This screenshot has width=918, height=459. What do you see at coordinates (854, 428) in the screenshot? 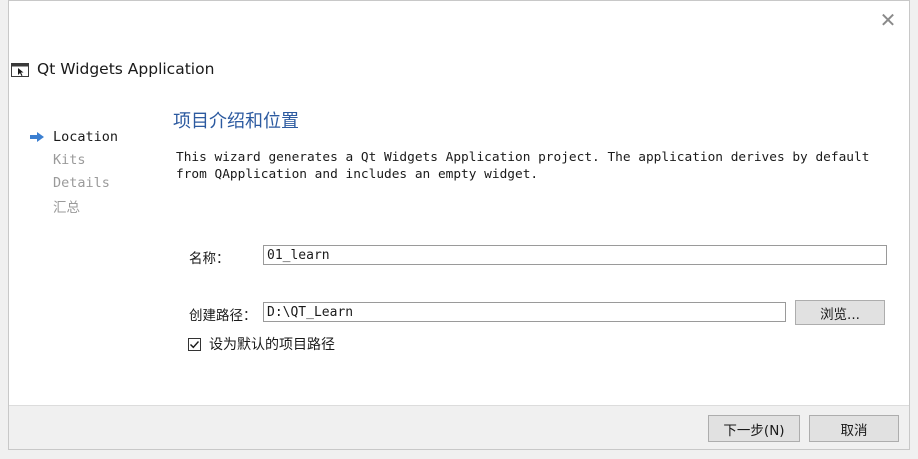
I see `cancel-button: 取消` at bounding box center [854, 428].